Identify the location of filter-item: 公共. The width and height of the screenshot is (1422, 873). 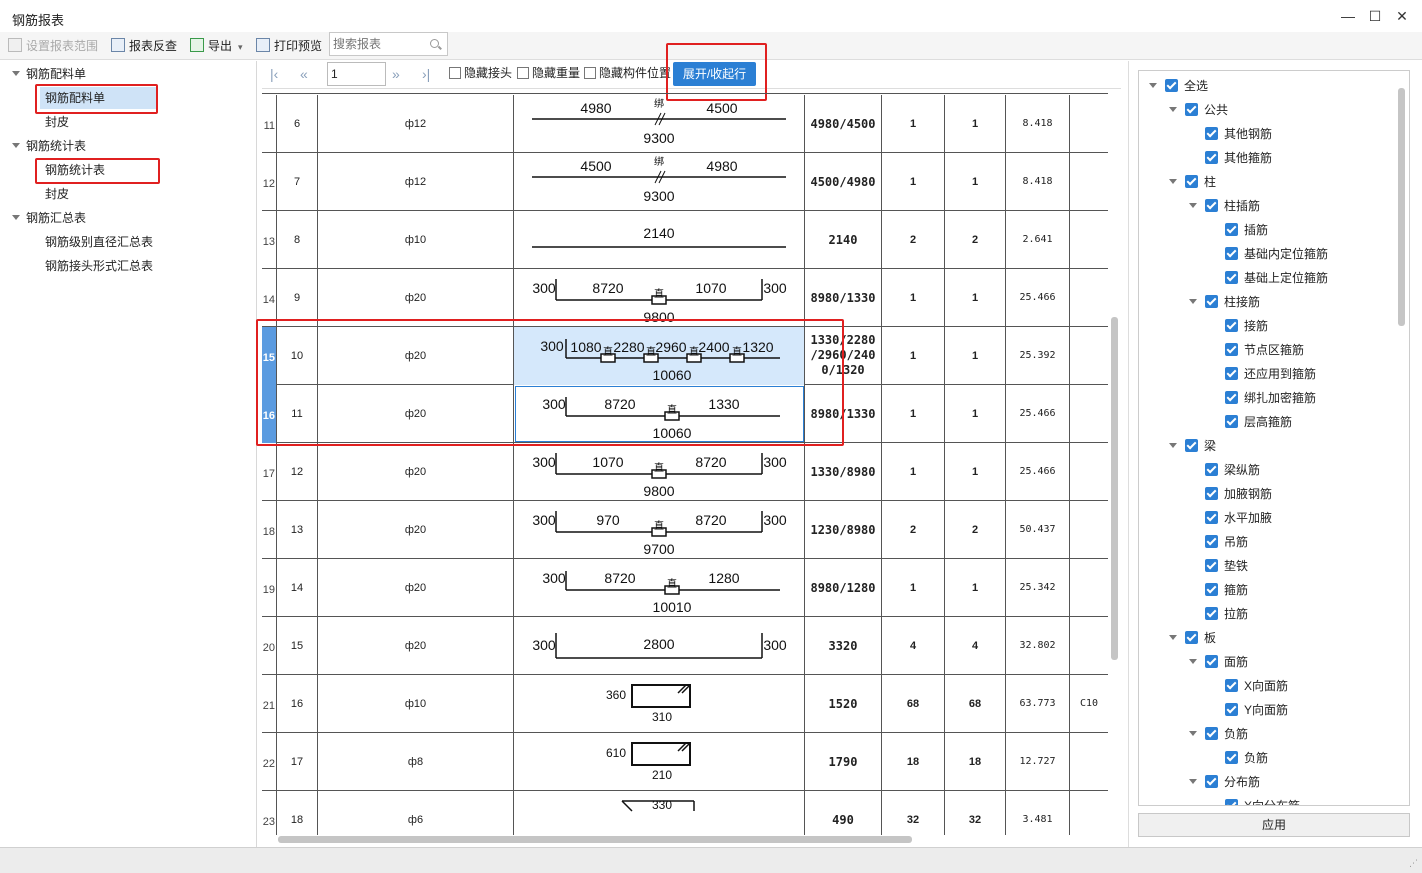
(1198, 110).